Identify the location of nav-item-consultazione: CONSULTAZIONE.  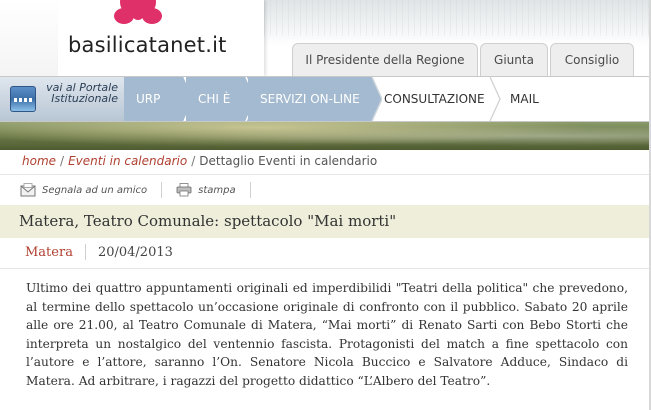
(442, 99).